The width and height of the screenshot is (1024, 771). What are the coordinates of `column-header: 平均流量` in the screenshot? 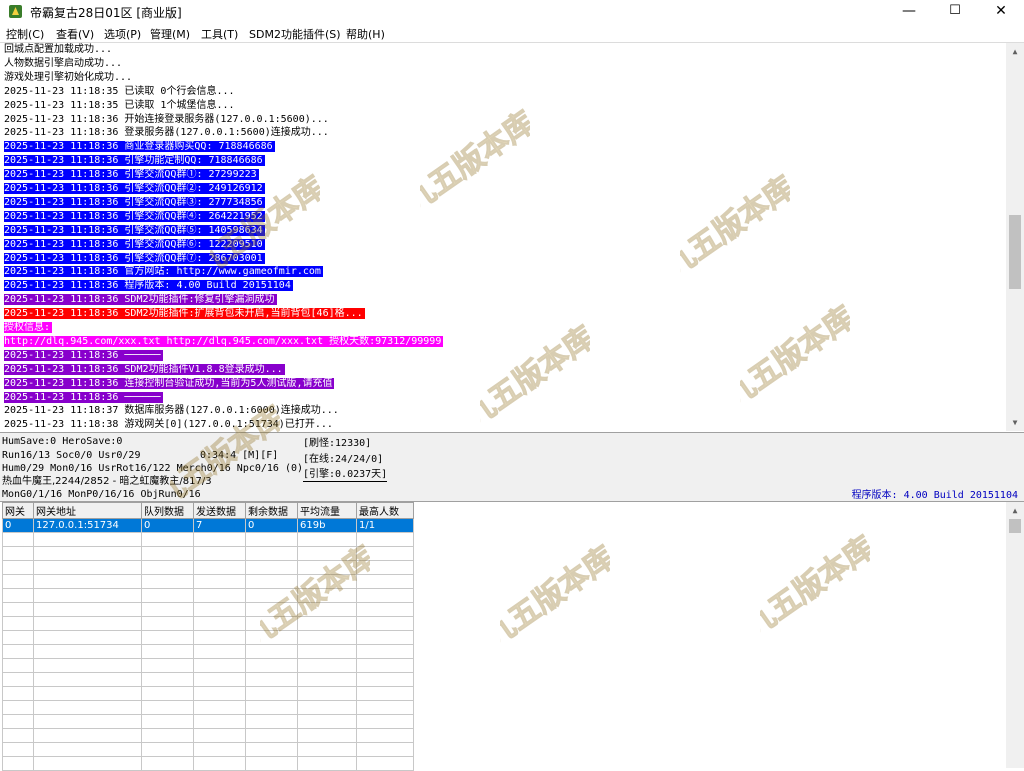 It's located at (327, 510).